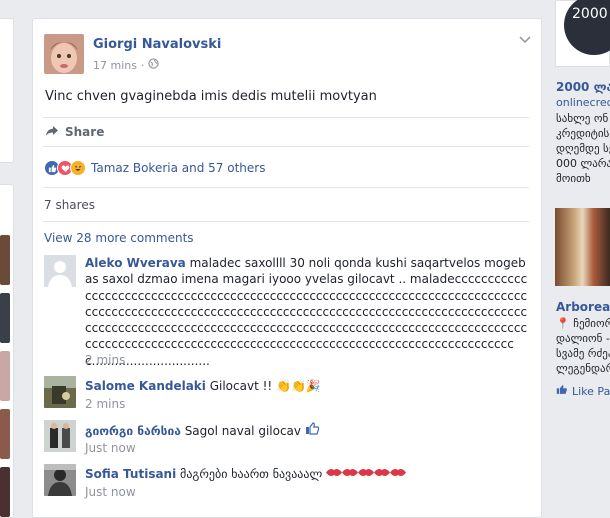 The width and height of the screenshot is (610, 518). I want to click on haha-reaction-icon, so click(78, 168).